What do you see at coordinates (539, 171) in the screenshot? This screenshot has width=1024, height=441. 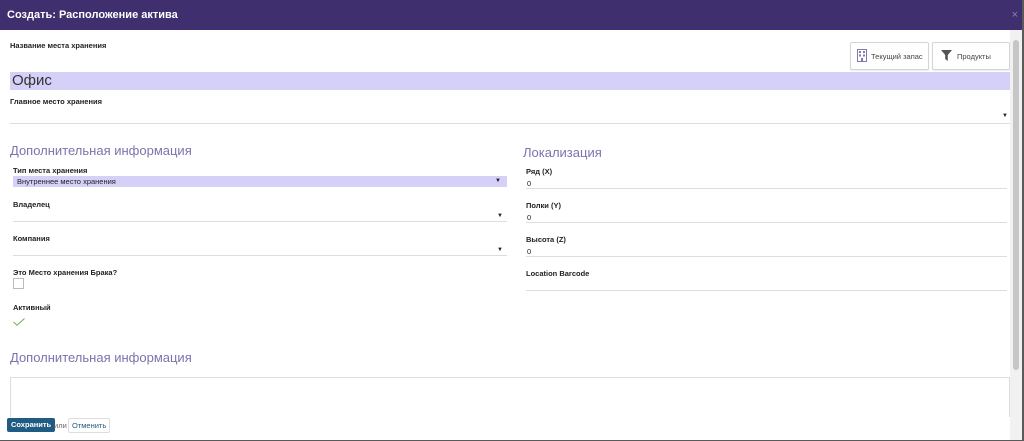 I see `row-x-label: Ряд (X)` at bounding box center [539, 171].